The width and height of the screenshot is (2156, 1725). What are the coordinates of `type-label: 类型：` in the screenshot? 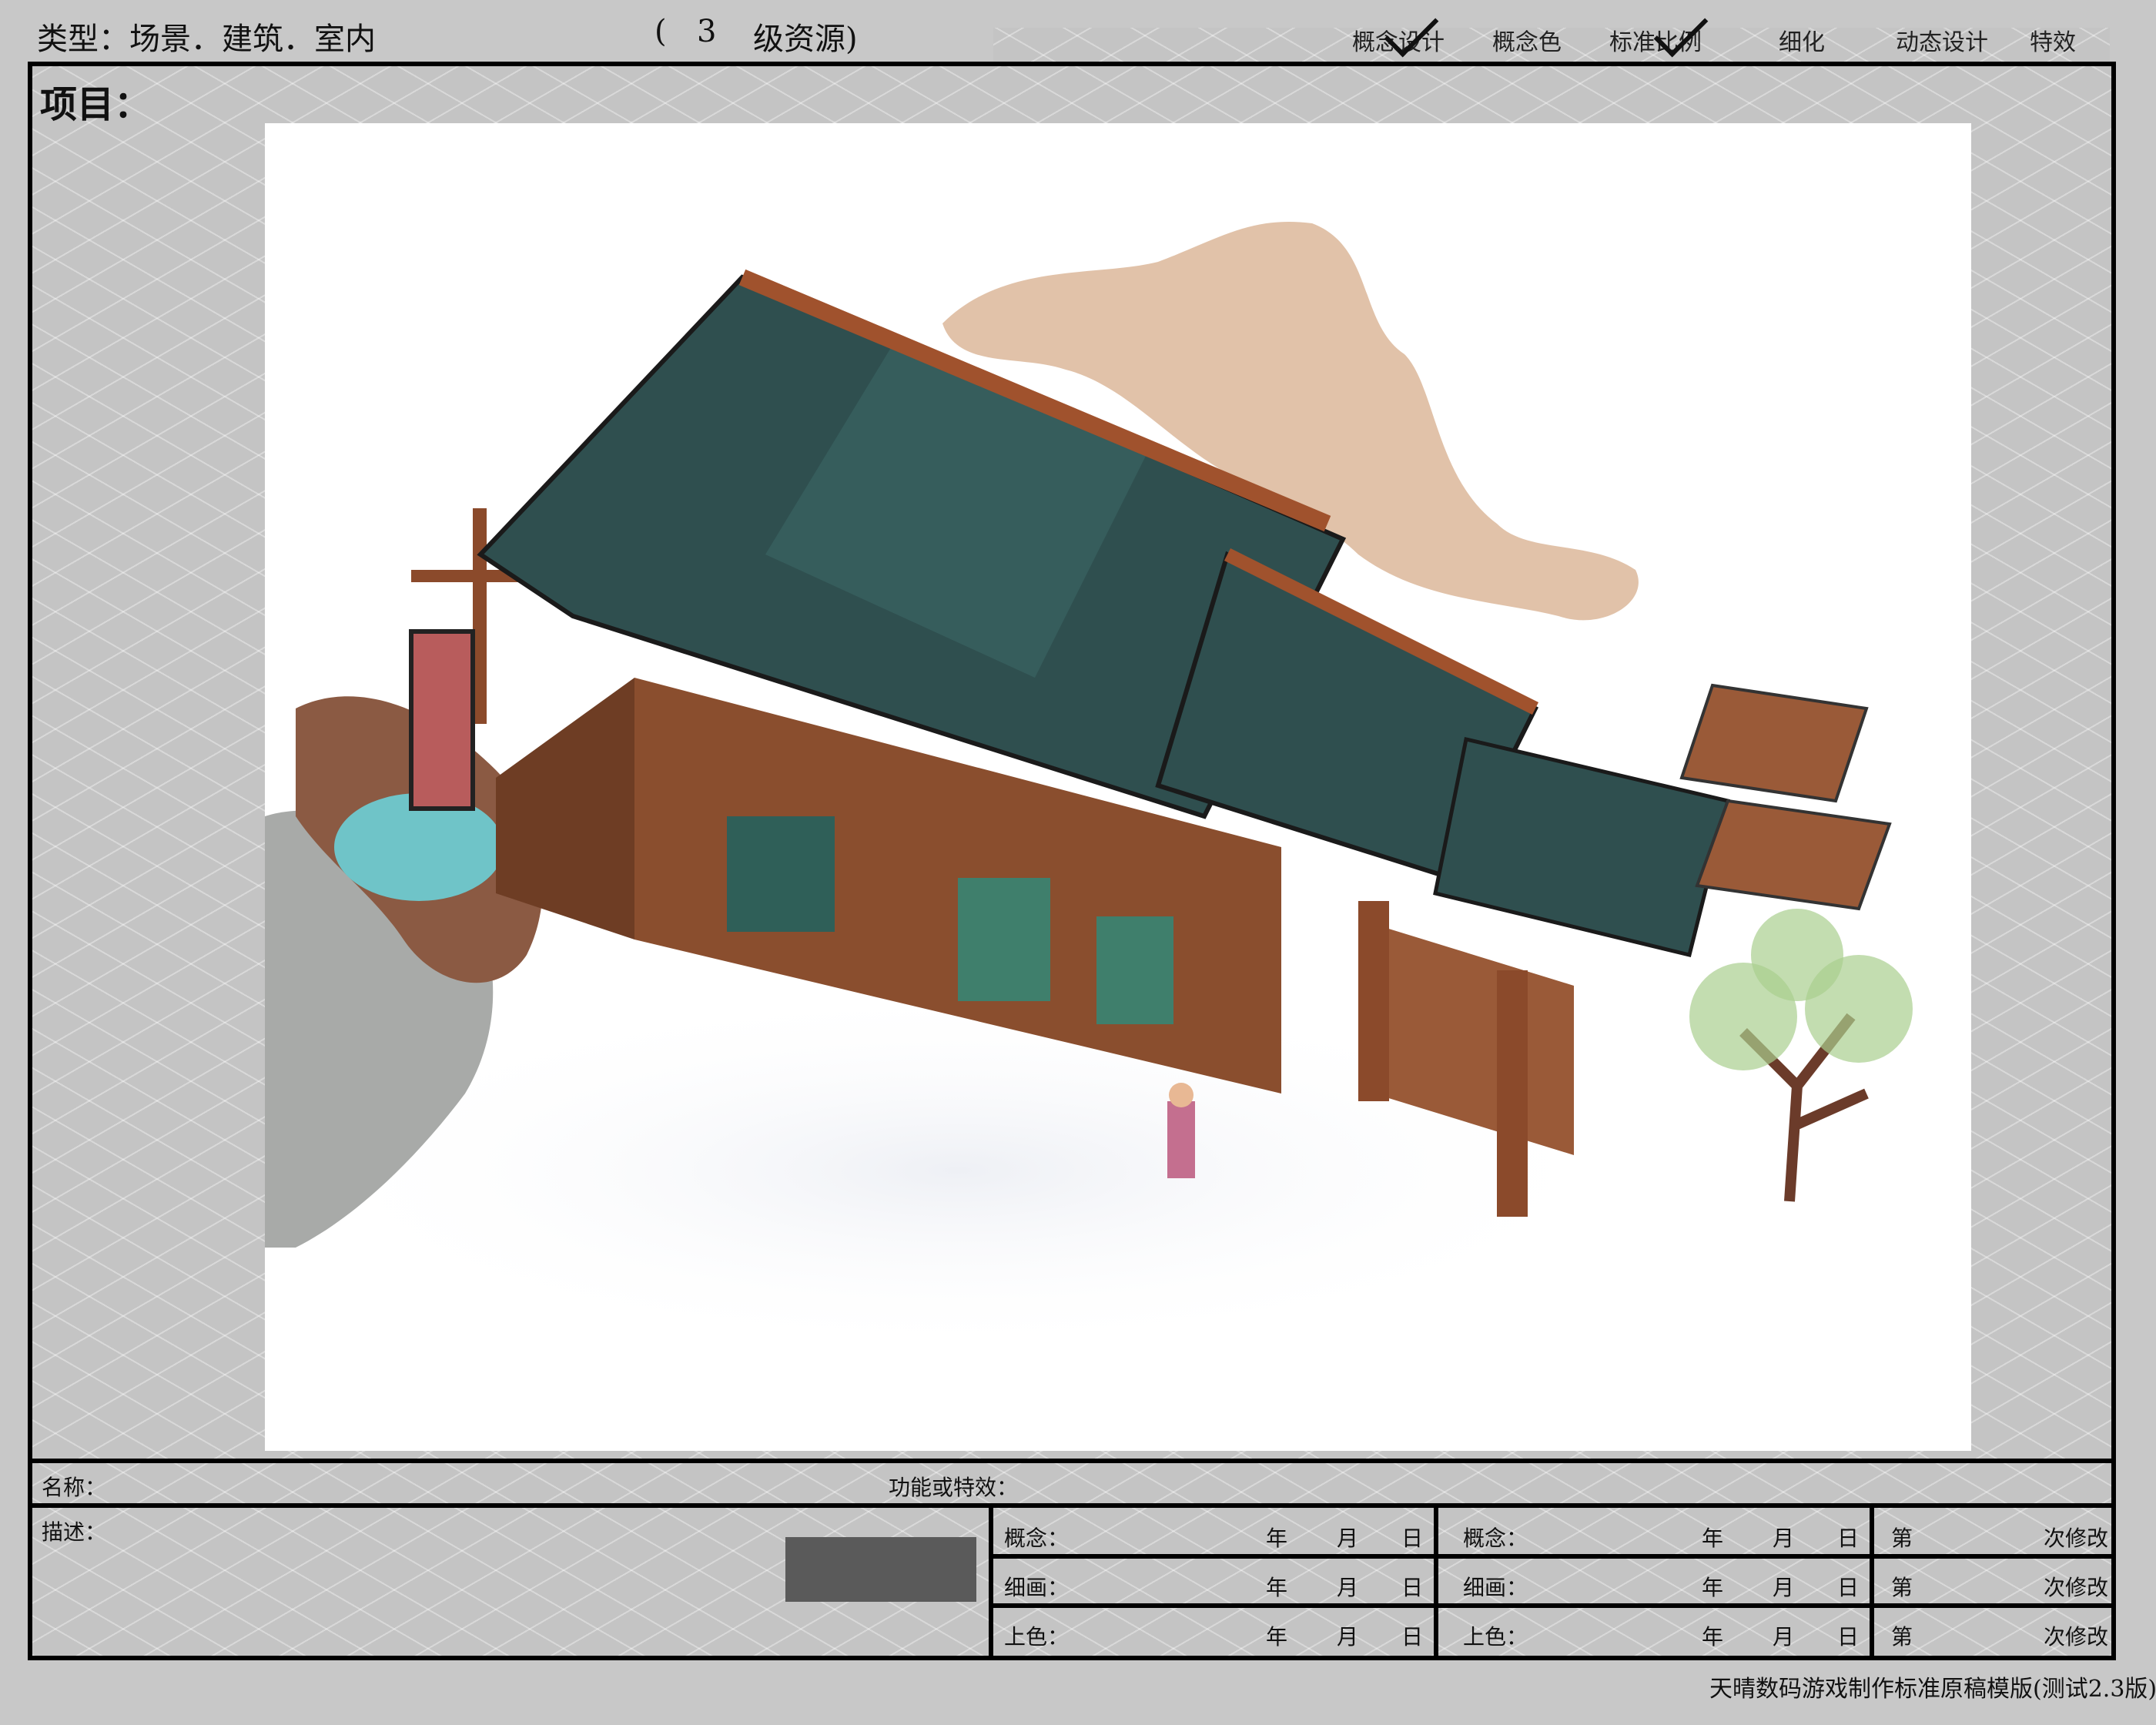 It's located at (83, 39).